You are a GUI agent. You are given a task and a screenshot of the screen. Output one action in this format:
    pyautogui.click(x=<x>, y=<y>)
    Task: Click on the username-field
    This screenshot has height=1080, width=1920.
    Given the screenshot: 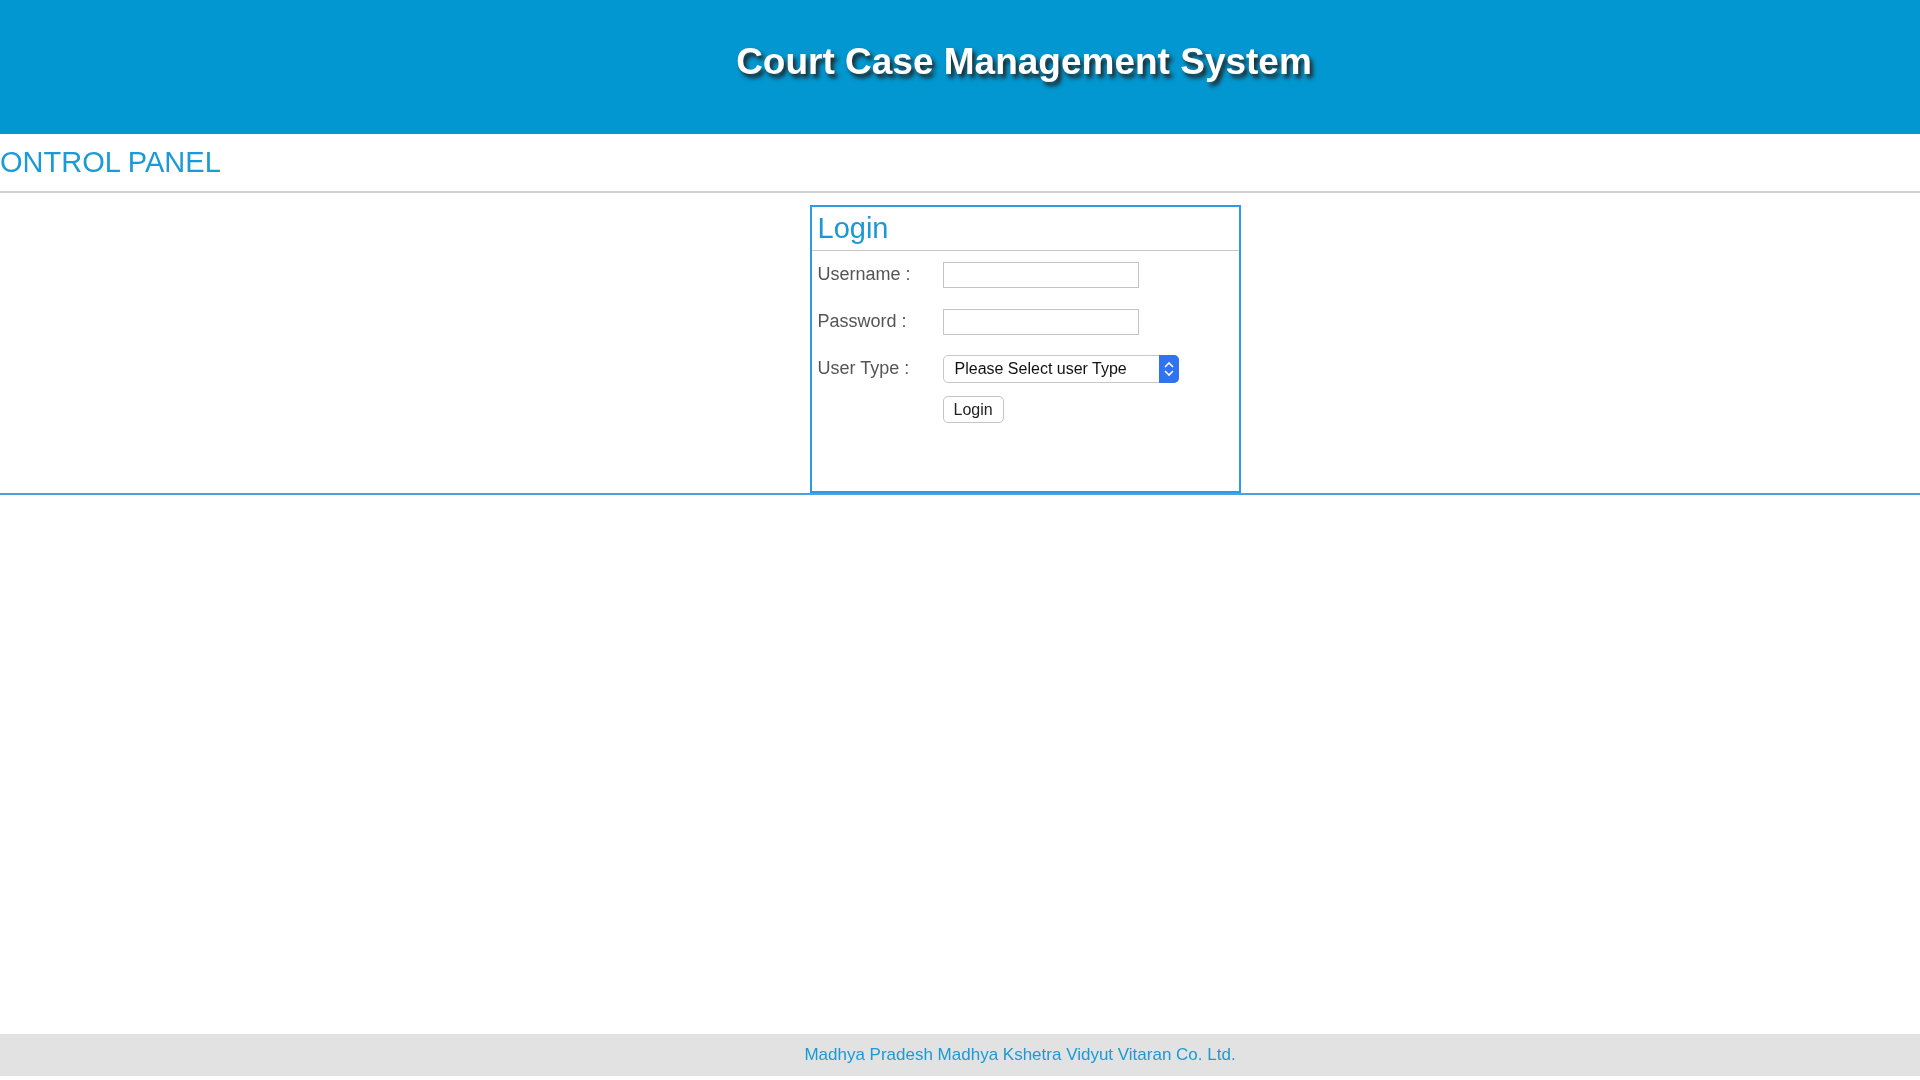 What is the action you would take?
    pyautogui.click(x=1040, y=274)
    